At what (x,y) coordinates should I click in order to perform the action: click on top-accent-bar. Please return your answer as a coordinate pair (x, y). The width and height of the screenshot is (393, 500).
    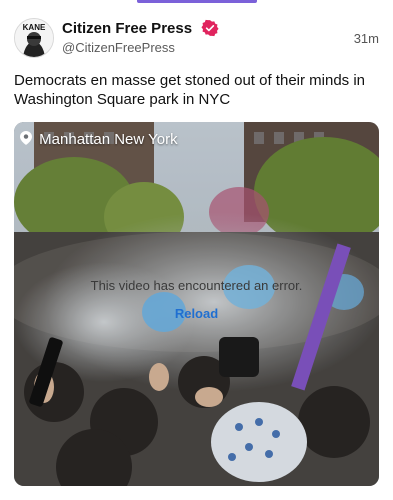
    Looking at the image, I should click on (197, 1).